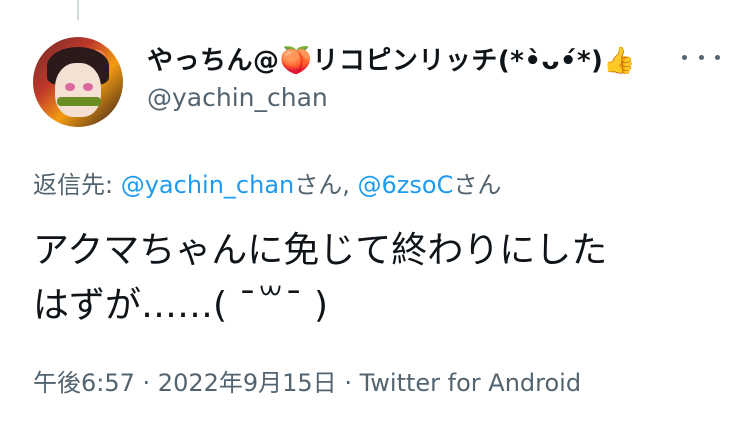 The height and width of the screenshot is (422, 750). I want to click on thread-line, so click(78, 10).